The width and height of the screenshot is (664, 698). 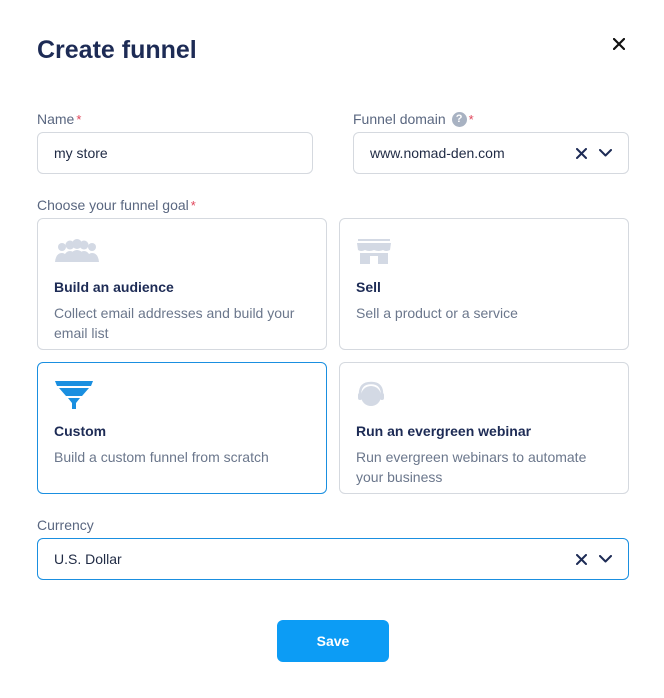 I want to click on webinar-icon, so click(x=379, y=395).